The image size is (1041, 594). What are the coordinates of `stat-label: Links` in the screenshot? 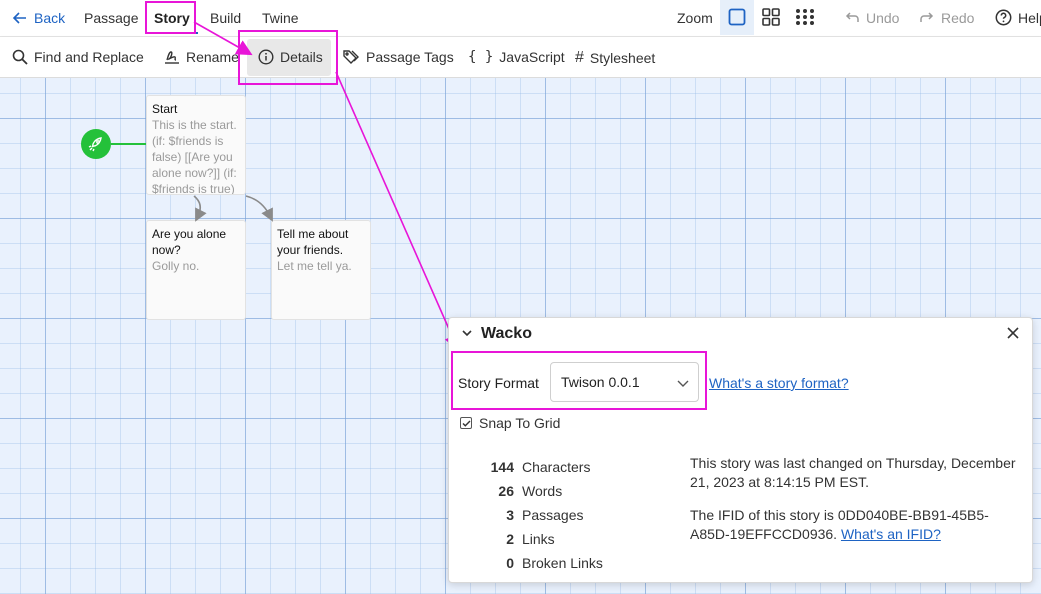 It's located at (538, 539).